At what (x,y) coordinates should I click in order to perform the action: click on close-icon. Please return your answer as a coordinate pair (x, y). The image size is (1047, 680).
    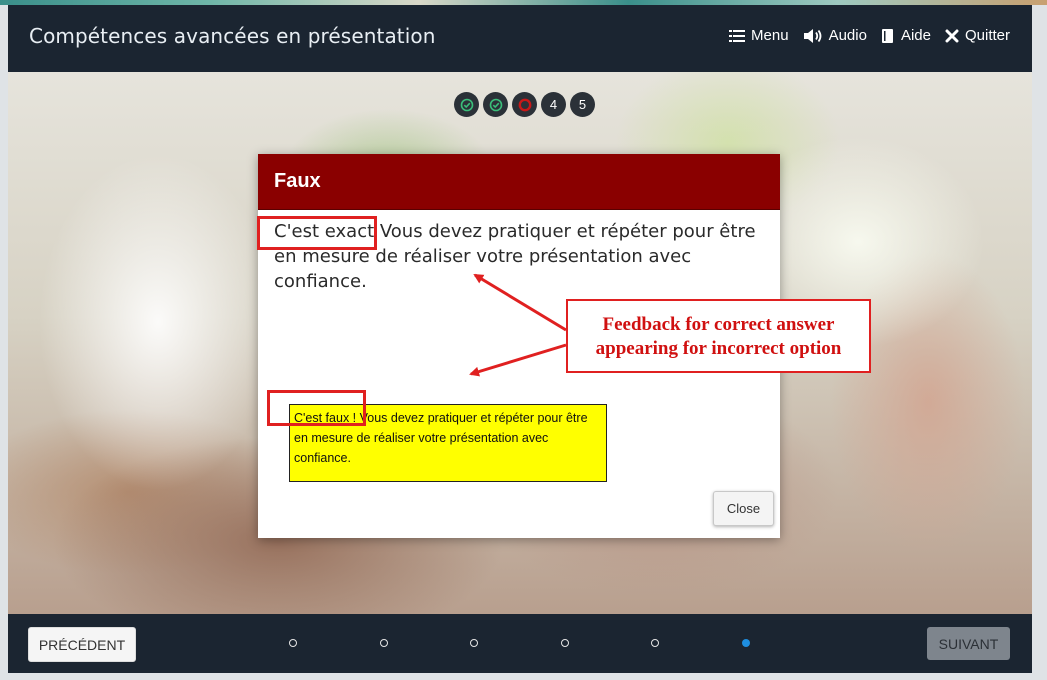
    Looking at the image, I should click on (952, 35).